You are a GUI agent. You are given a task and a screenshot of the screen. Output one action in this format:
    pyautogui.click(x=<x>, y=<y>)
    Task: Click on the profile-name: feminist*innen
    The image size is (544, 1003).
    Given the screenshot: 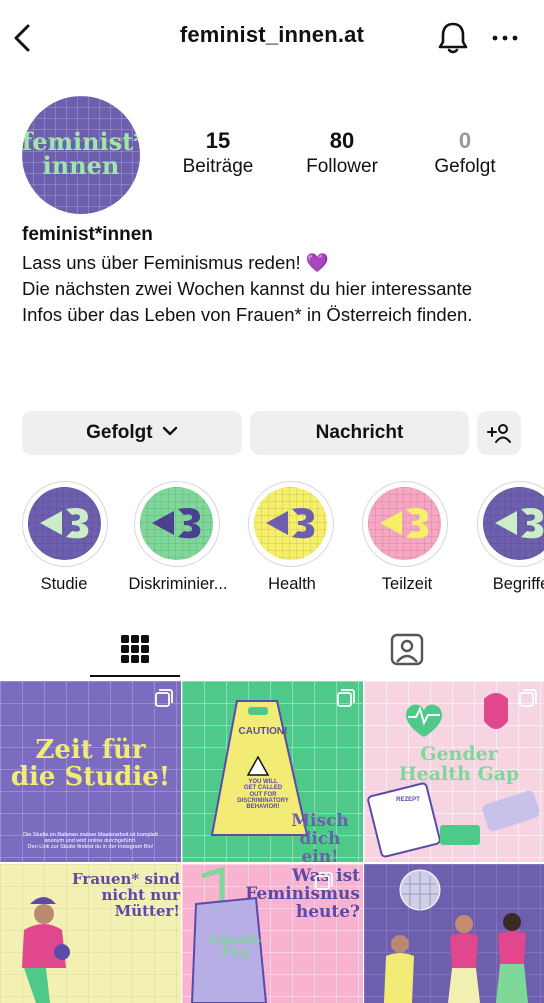 What is the action you would take?
    pyautogui.click(x=87, y=234)
    